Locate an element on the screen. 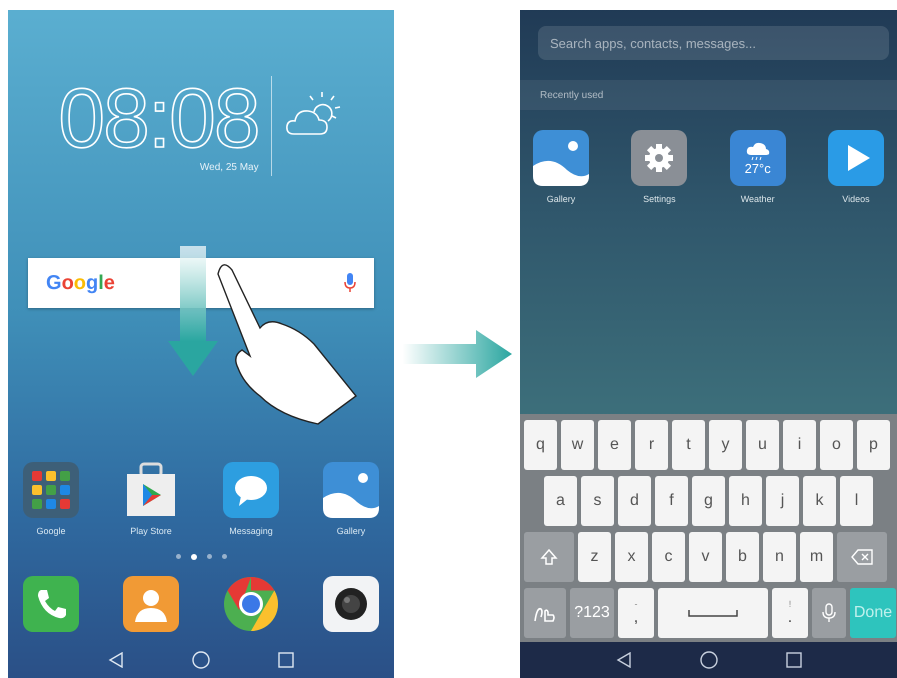 The image size is (897, 678). letter-key: t is located at coordinates (688, 445).